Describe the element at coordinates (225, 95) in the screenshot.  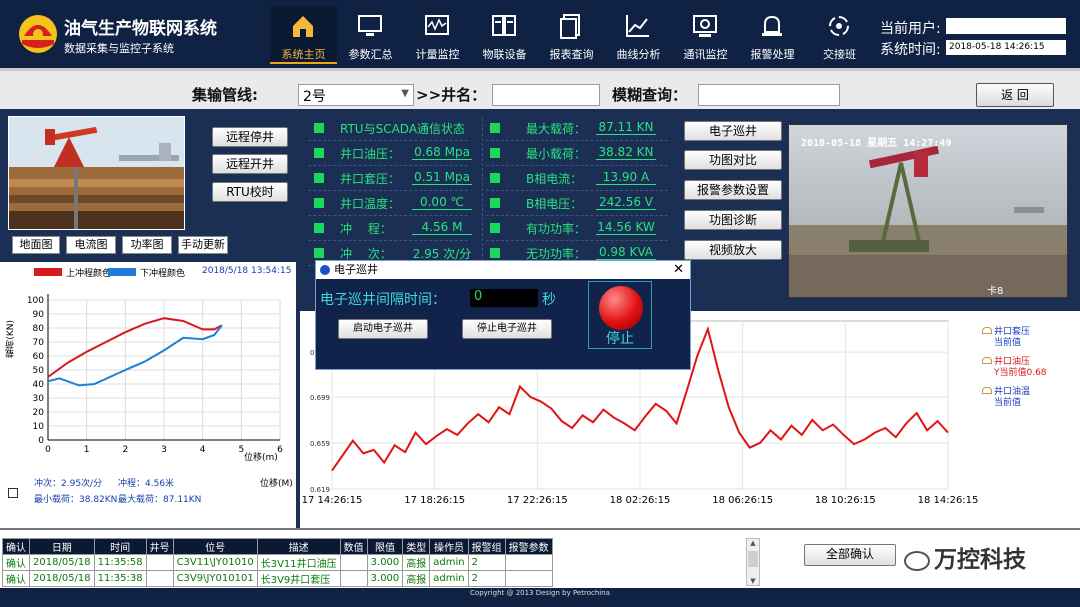
I see `pipeline-label: 集输管线:` at that location.